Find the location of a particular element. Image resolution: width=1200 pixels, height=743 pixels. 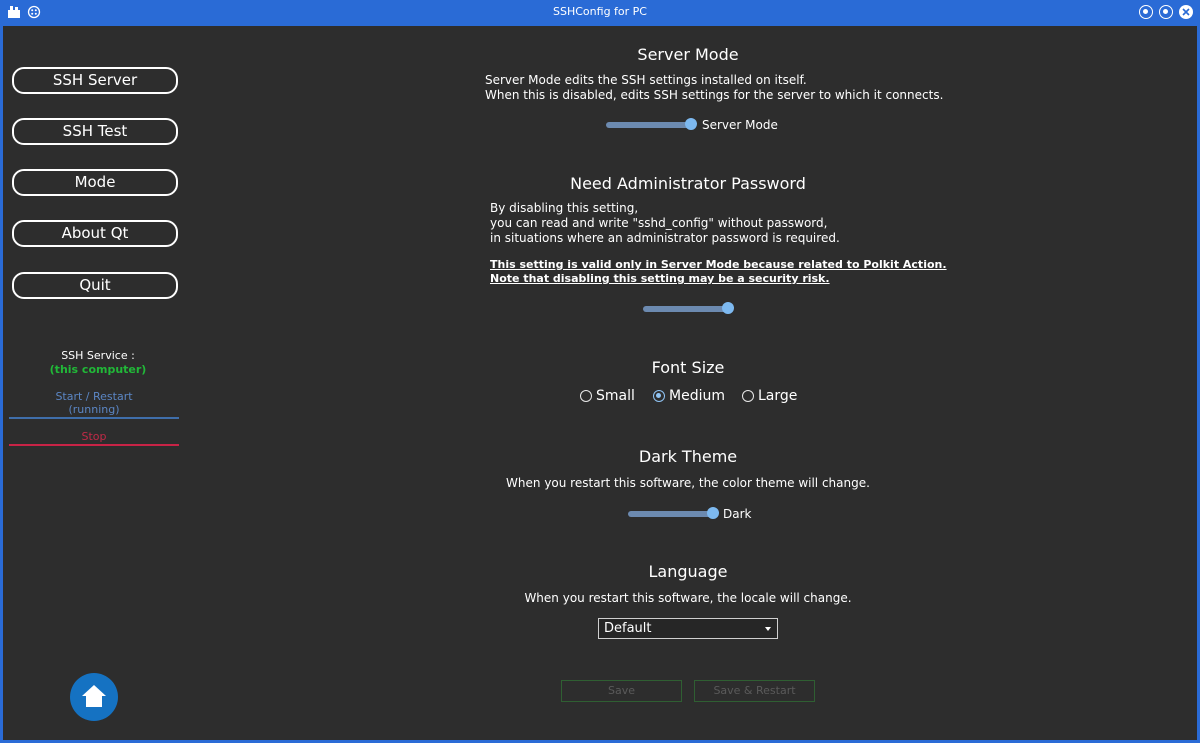

close-icon is located at coordinates (1186, 12).